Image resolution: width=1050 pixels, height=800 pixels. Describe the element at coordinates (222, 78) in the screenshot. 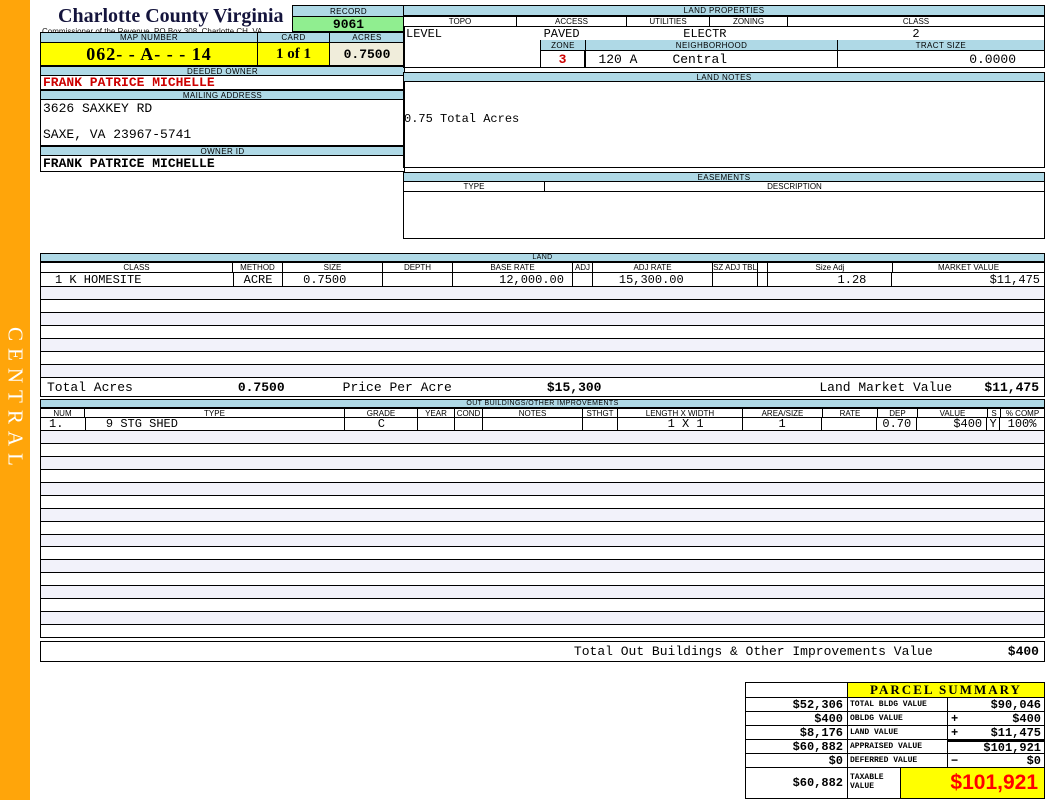

I see `deeded-owner-section: DEEDED OWNER FRANK PATRICE MICHELLE` at that location.